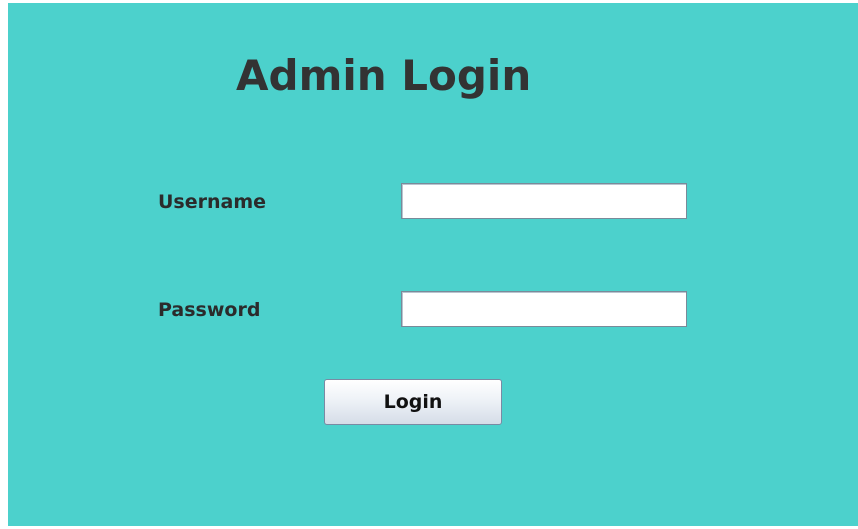  I want to click on username-label: Username, so click(212, 202).